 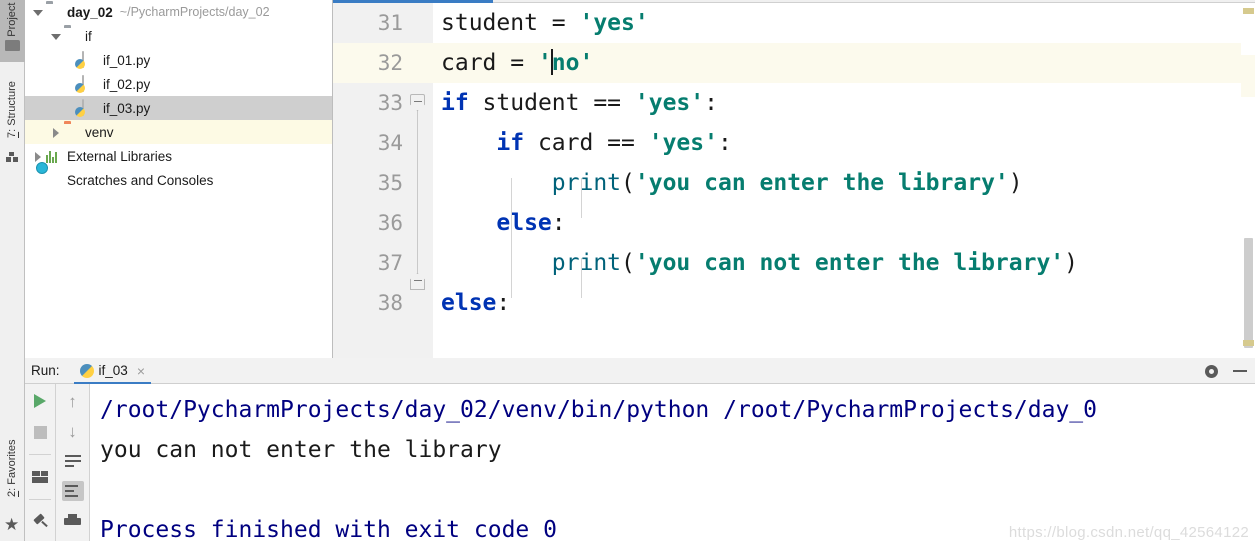 What do you see at coordinates (417, 195) in the screenshot?
I see `fold-connector-line` at bounding box center [417, 195].